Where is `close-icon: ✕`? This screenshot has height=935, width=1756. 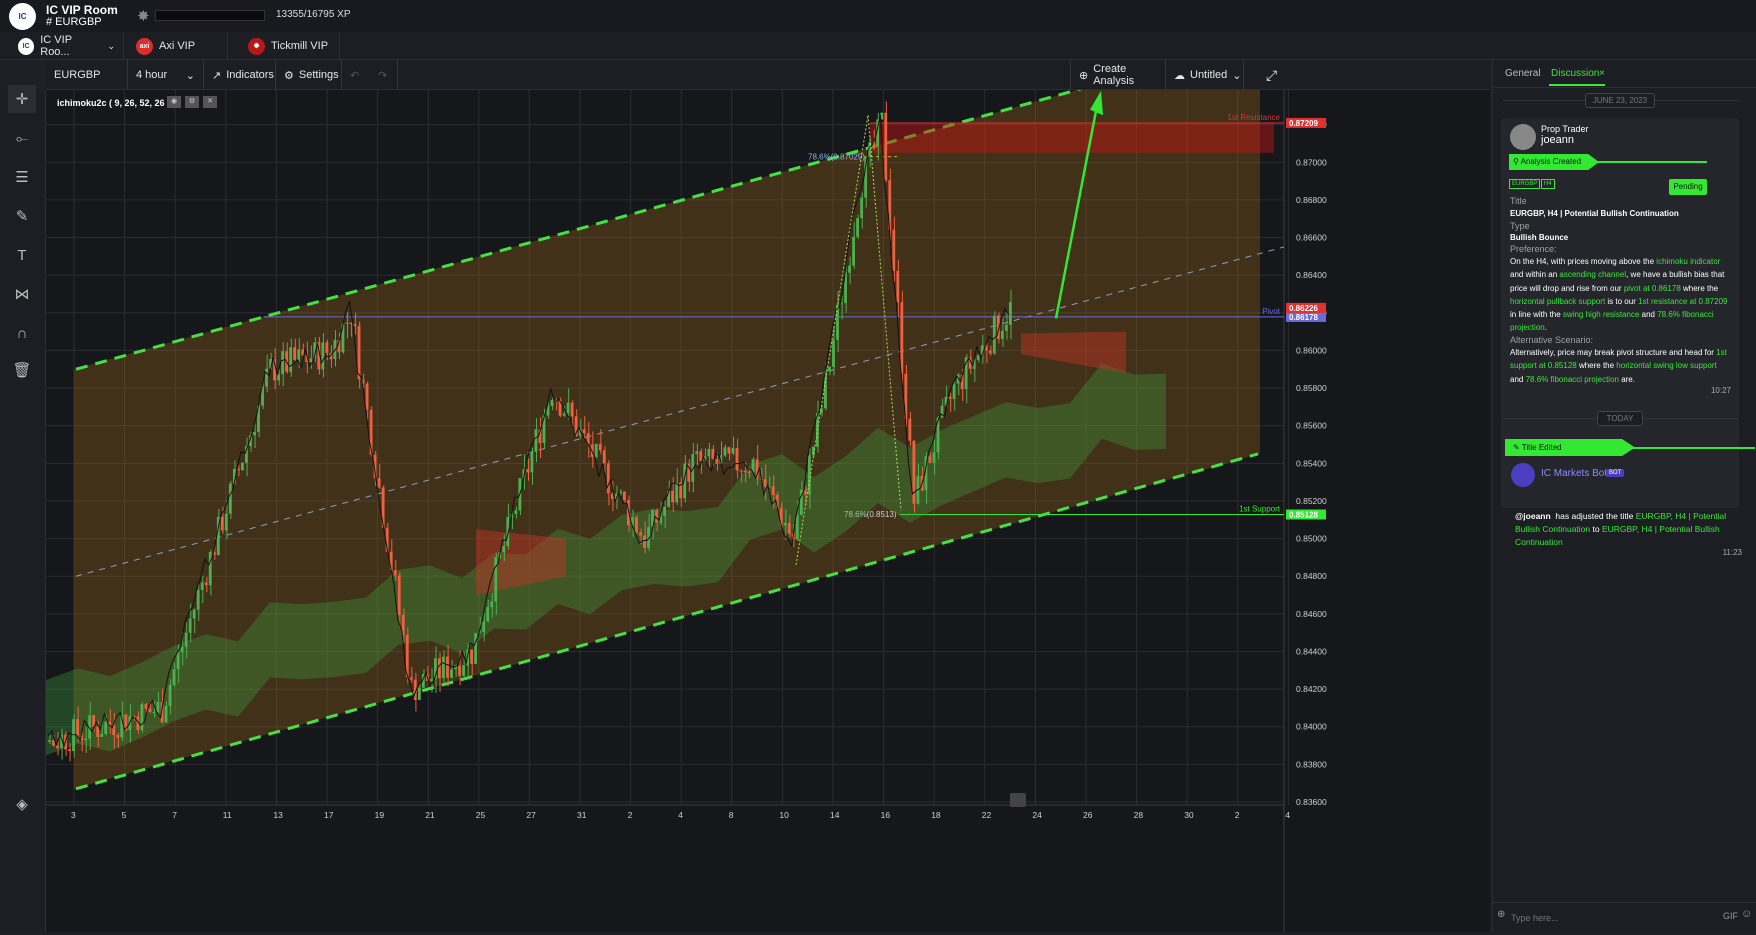 close-icon: ✕ is located at coordinates (210, 102).